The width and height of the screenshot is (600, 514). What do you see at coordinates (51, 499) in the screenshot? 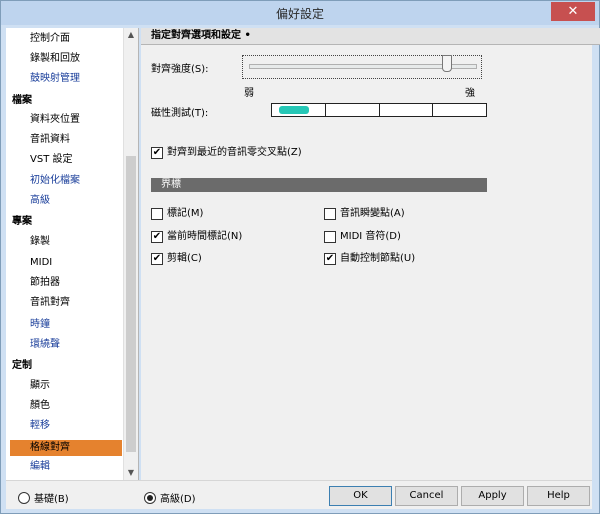
I see `radio-label: 基礎(B)` at bounding box center [51, 499].